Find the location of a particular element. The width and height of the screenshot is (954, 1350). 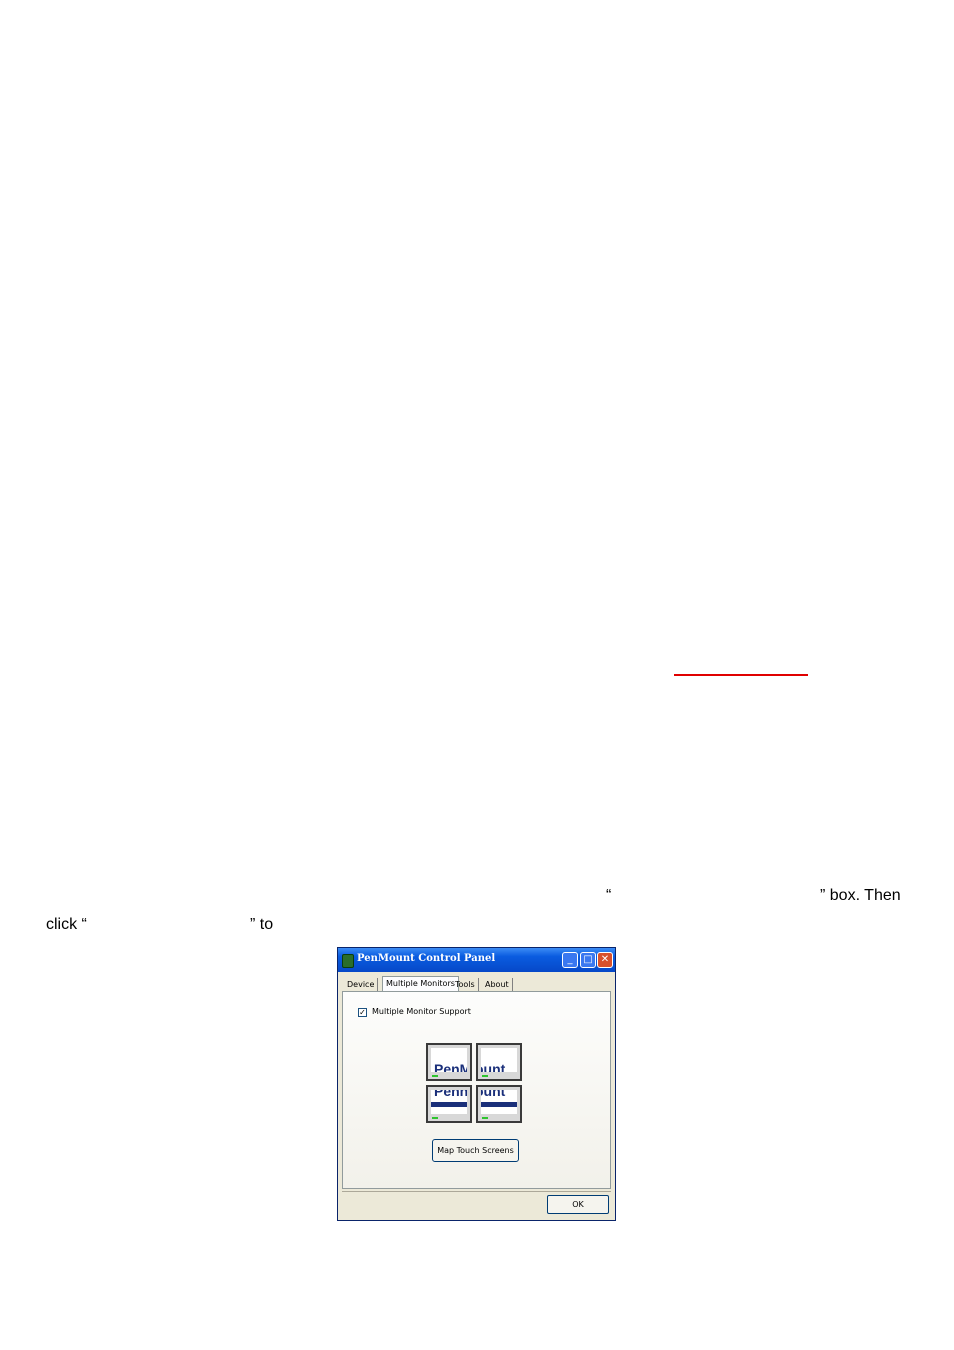

monitor-bottom-right-icon: ount is located at coordinates (499, 1104).